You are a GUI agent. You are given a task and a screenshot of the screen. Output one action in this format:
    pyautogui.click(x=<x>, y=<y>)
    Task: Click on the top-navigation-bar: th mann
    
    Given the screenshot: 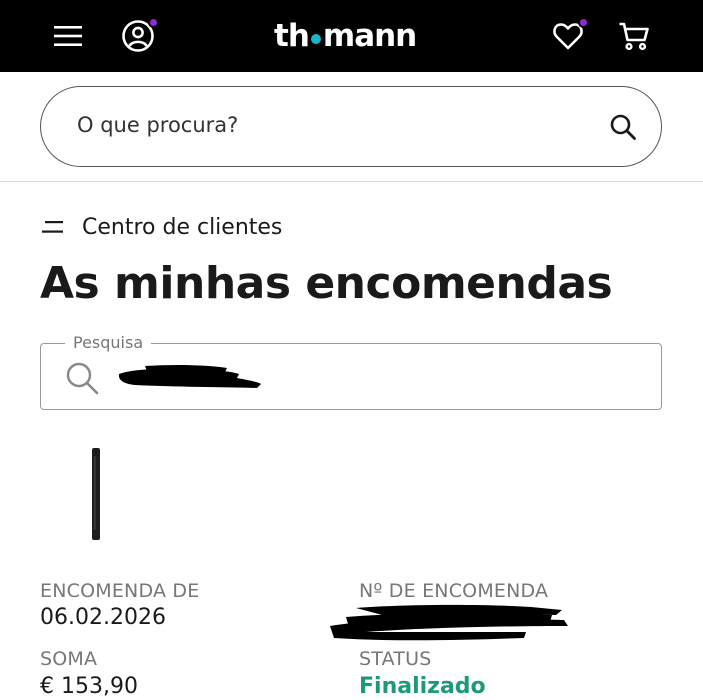 What is the action you would take?
    pyautogui.click(x=351, y=36)
    